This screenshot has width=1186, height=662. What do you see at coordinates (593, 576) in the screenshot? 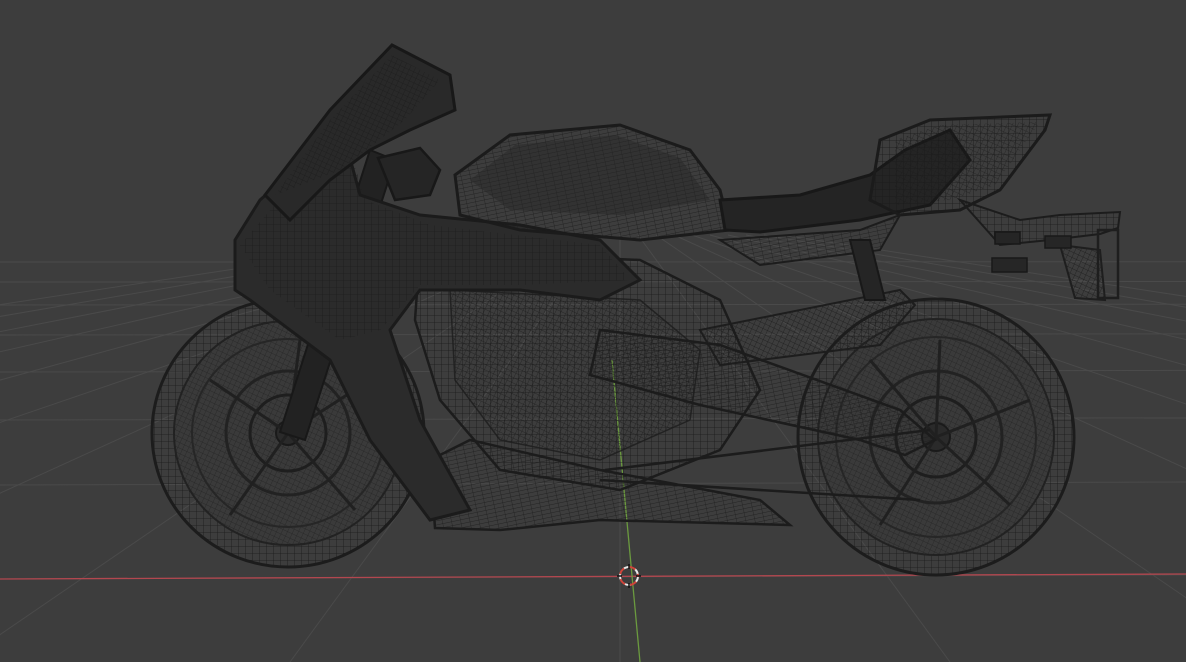
I see `x-axis-line` at bounding box center [593, 576].